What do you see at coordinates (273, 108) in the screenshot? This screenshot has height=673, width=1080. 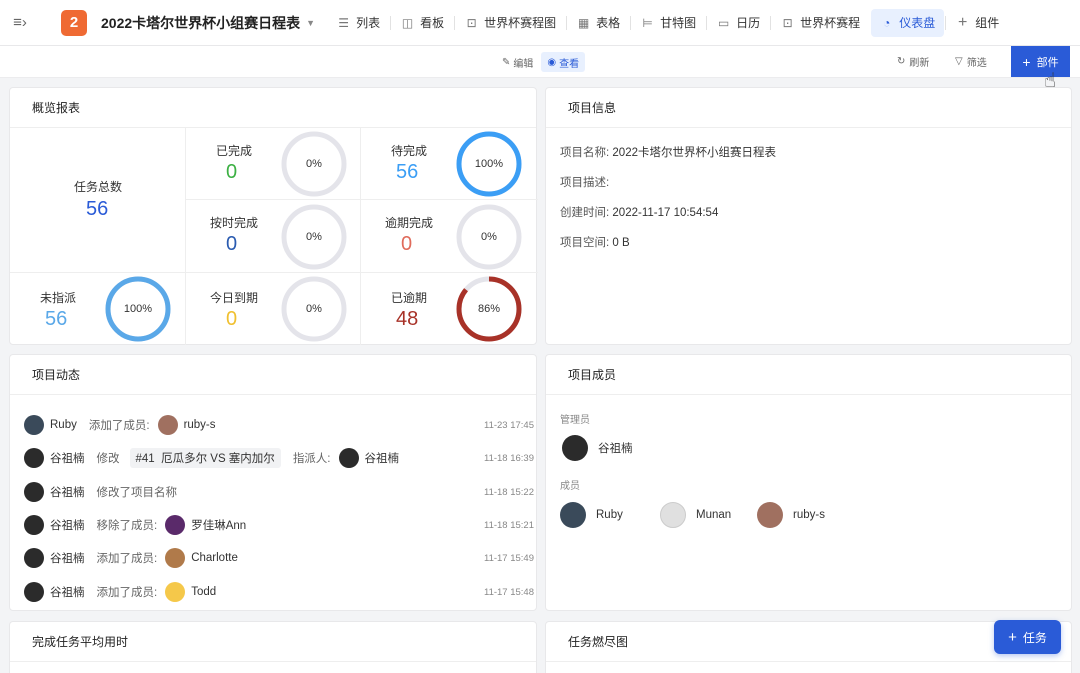 I see `overview-title: 概览报表` at bounding box center [273, 108].